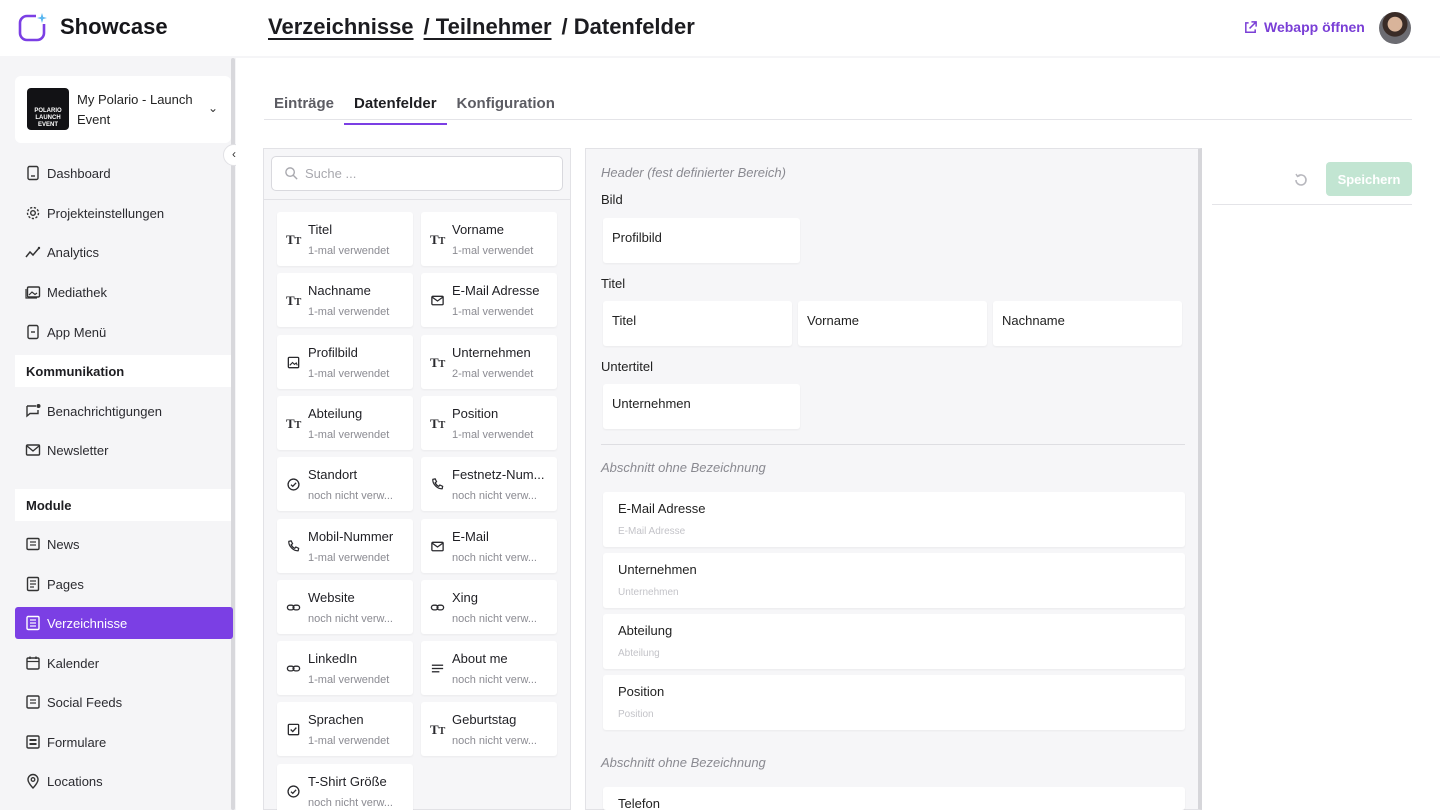 The width and height of the screenshot is (1440, 810). I want to click on sidebar-item-locations: Locations, so click(124, 781).